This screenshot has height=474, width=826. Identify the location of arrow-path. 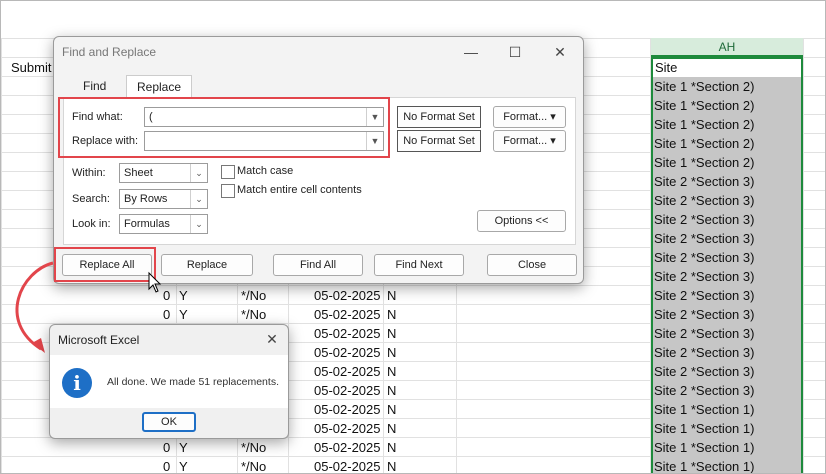
(34, 306).